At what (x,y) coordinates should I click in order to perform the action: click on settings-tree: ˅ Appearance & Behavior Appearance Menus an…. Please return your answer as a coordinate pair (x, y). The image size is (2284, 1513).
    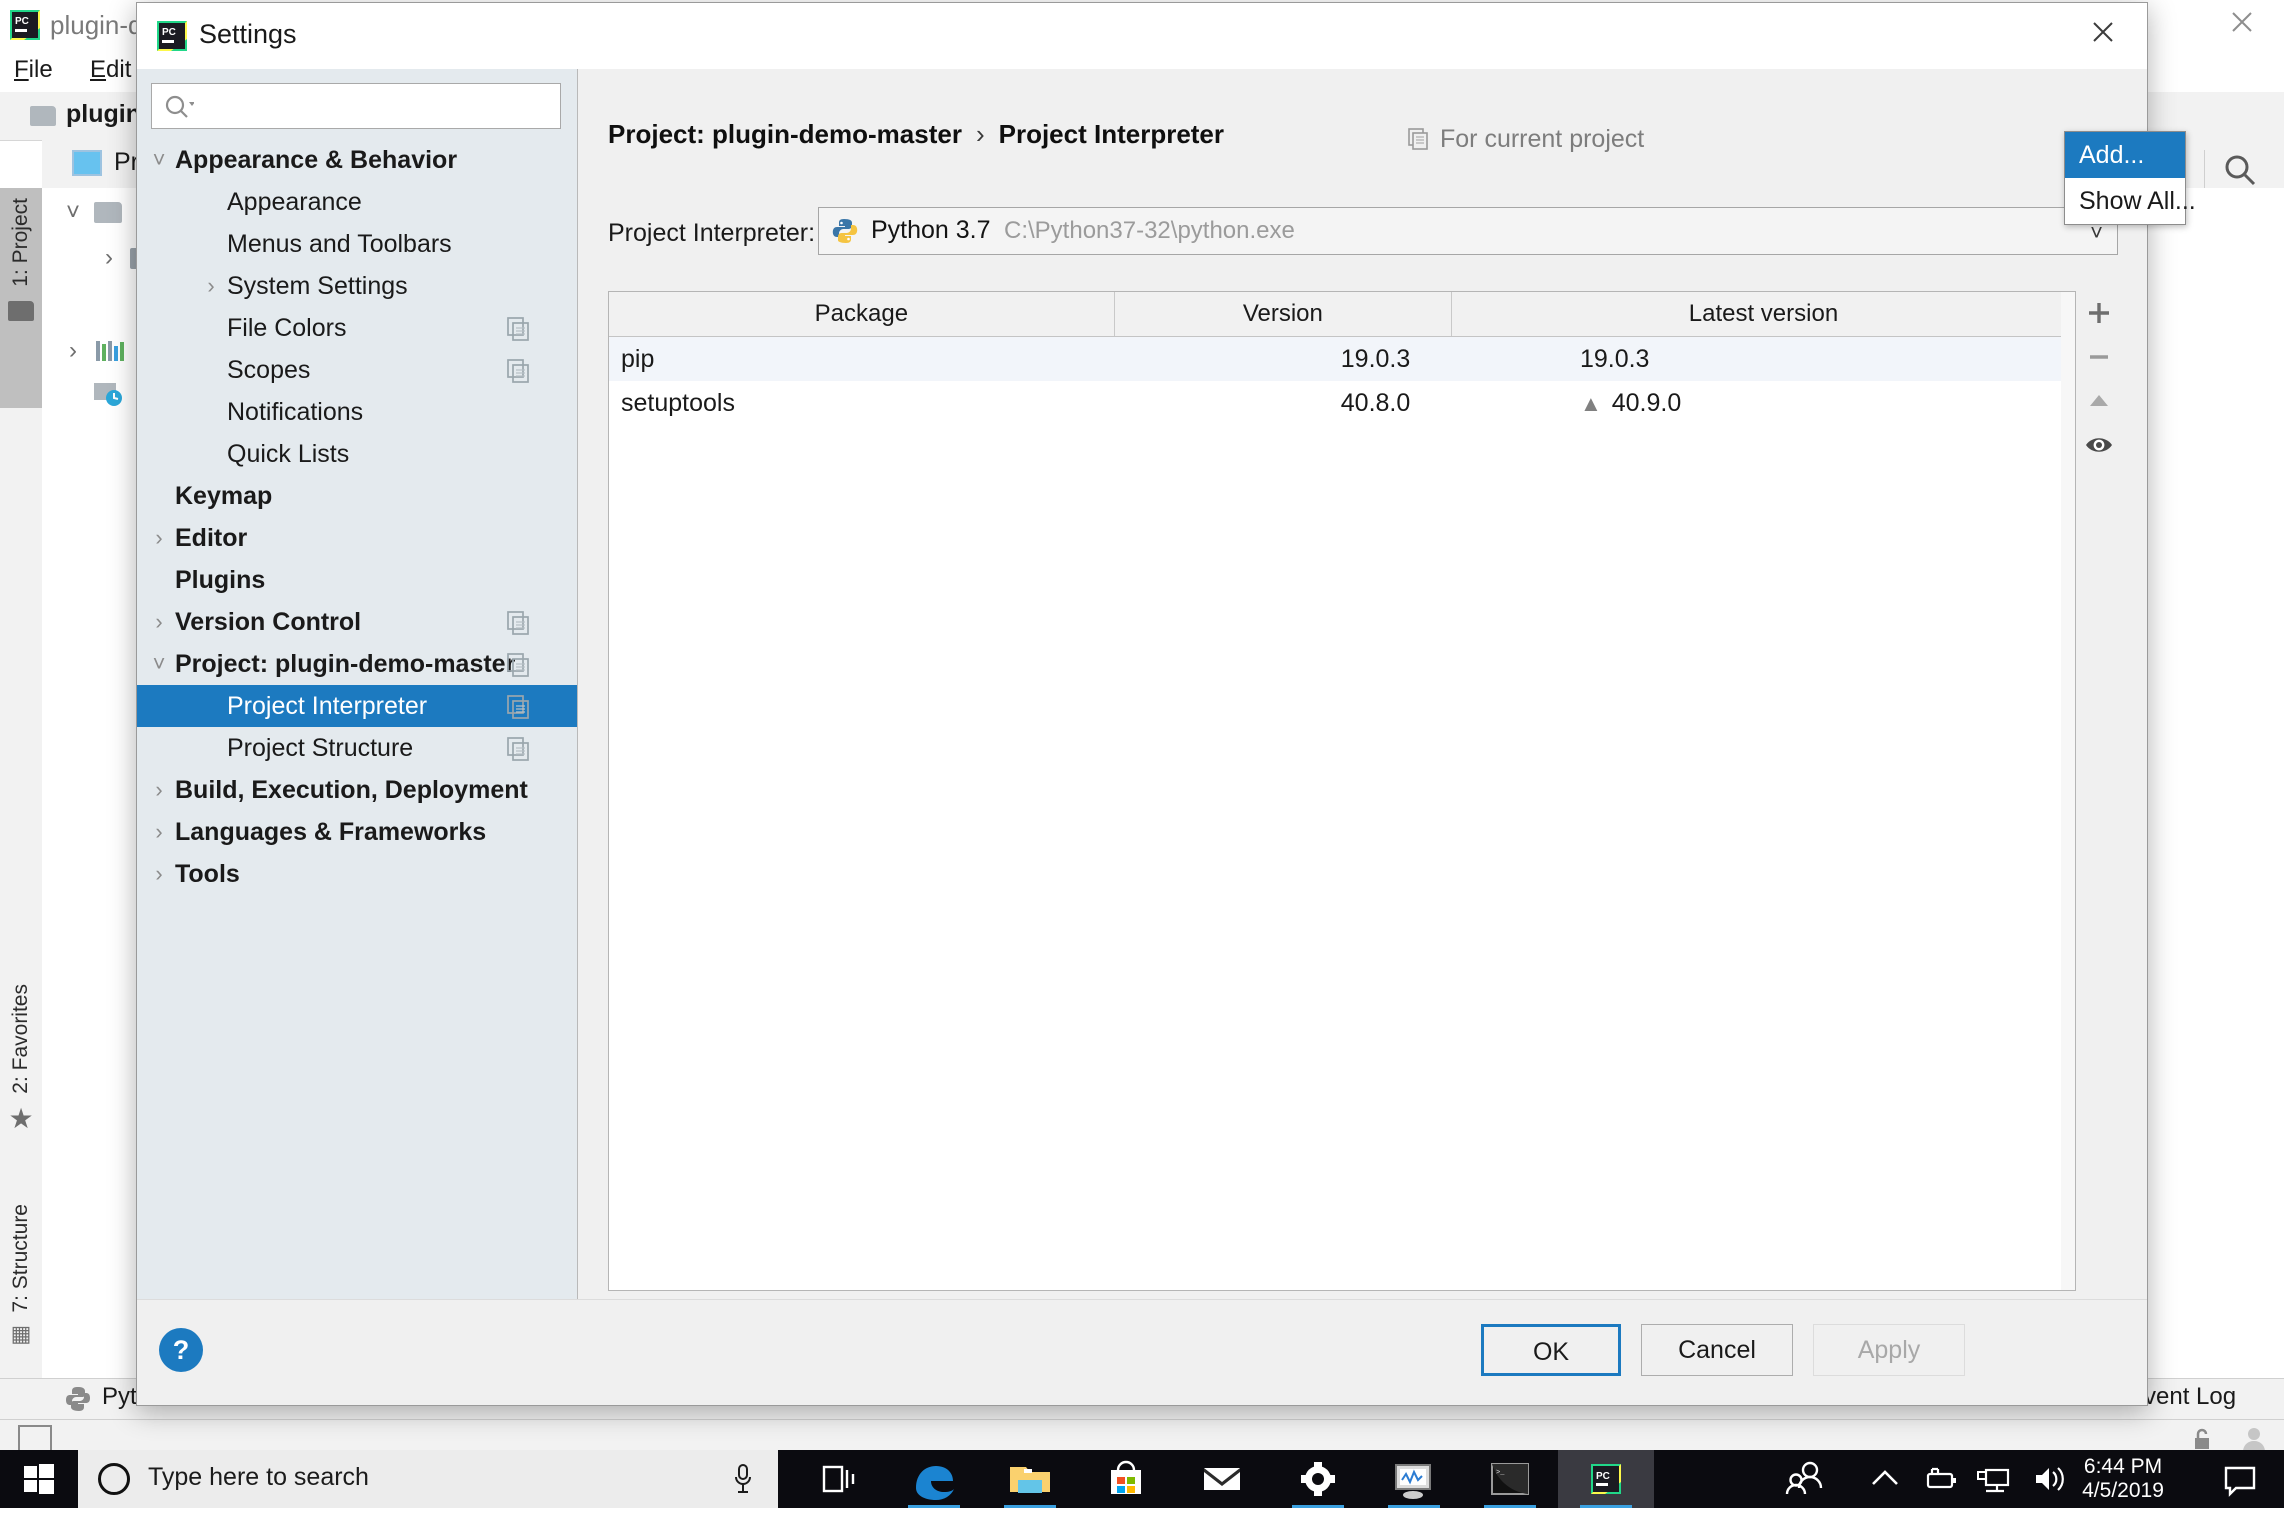
    Looking at the image, I should click on (357, 517).